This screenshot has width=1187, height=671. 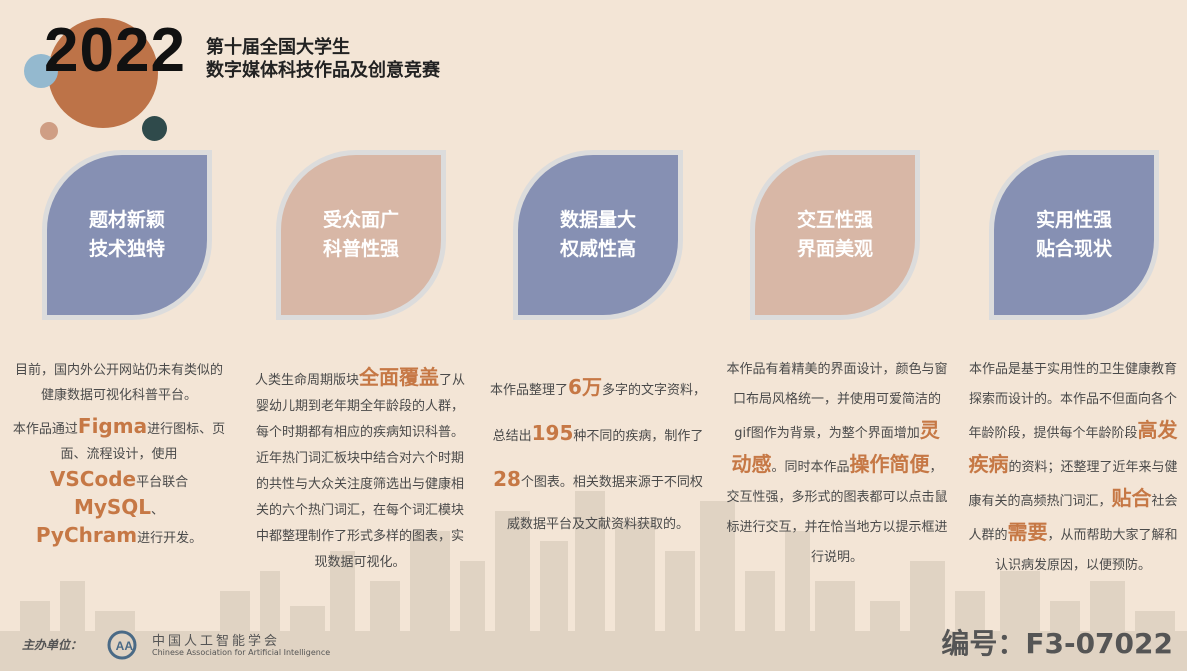 What do you see at coordinates (1027, 532) in the screenshot?
I see `highlight-text: 需要` at bounding box center [1027, 532].